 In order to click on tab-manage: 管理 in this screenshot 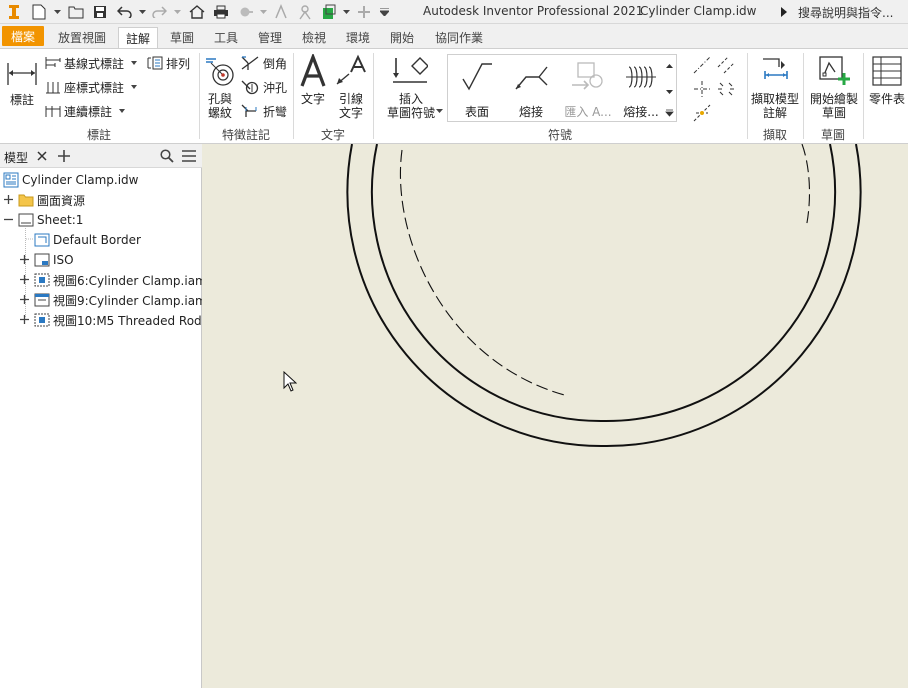, I will do `click(270, 37)`.